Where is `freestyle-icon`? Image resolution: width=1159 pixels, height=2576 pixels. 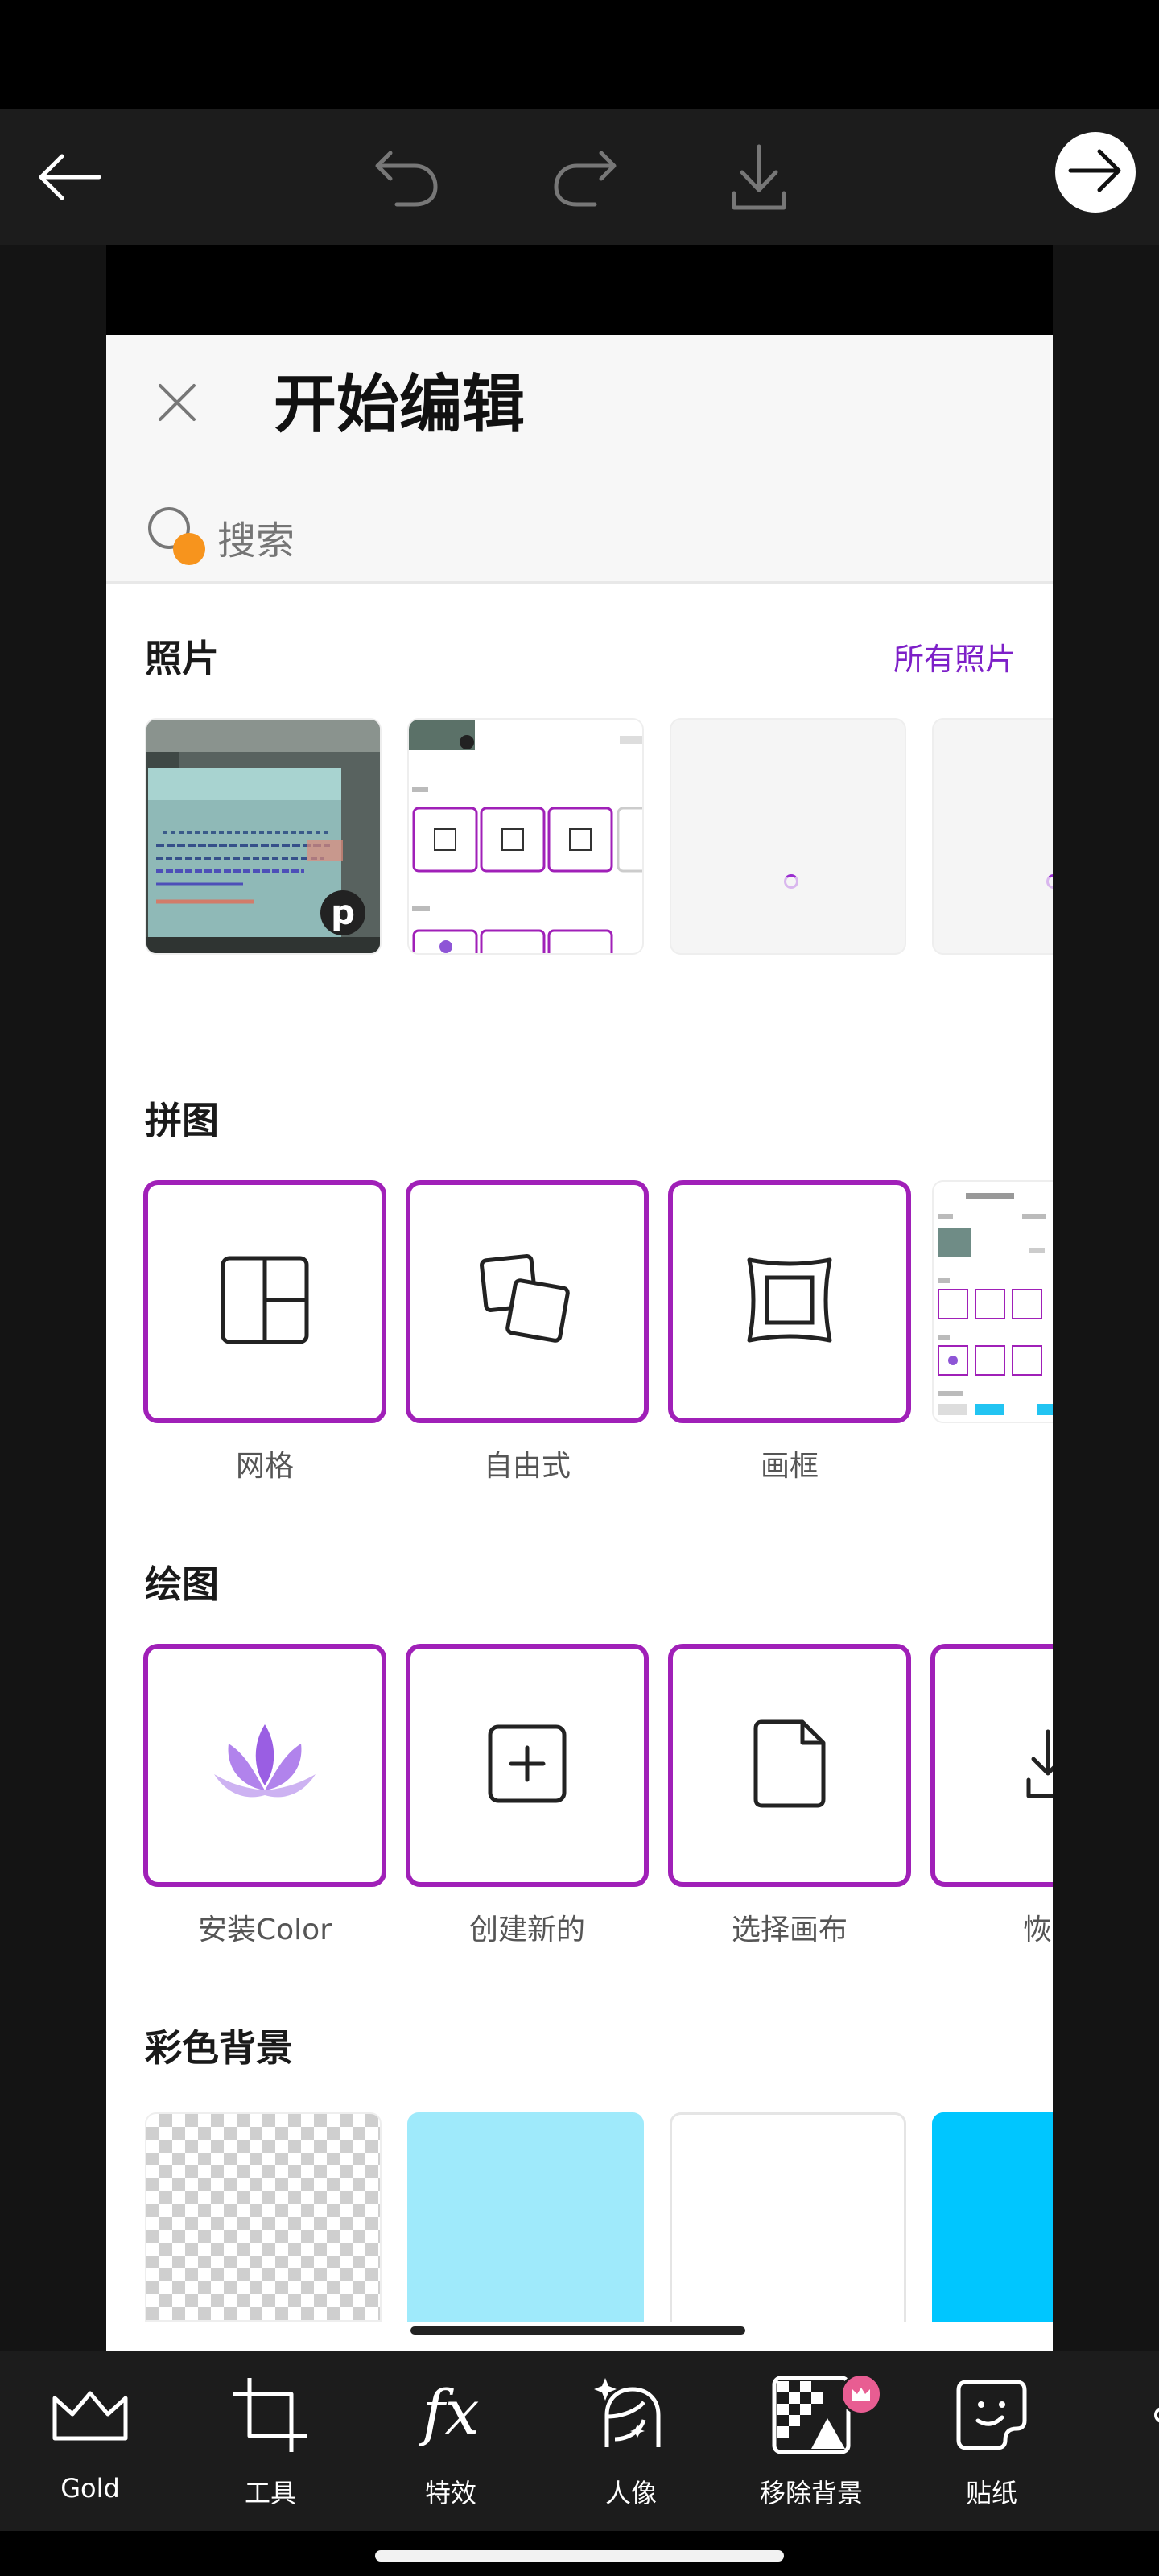
freestyle-icon is located at coordinates (527, 1302).